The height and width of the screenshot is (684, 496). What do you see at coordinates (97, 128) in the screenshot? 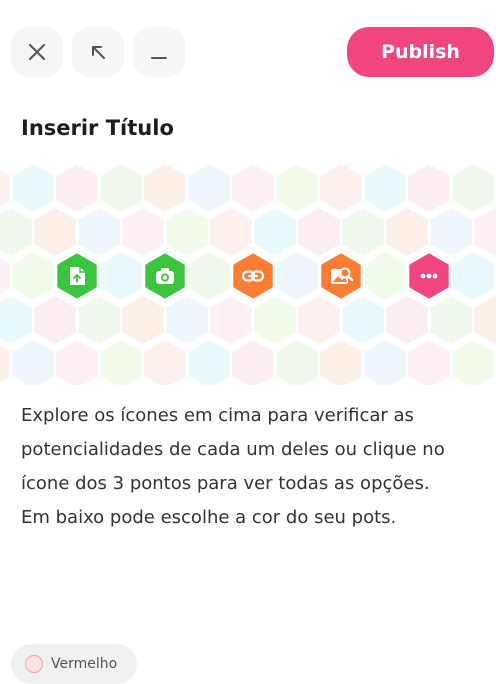
I see `page-title: Inserir Título` at bounding box center [97, 128].